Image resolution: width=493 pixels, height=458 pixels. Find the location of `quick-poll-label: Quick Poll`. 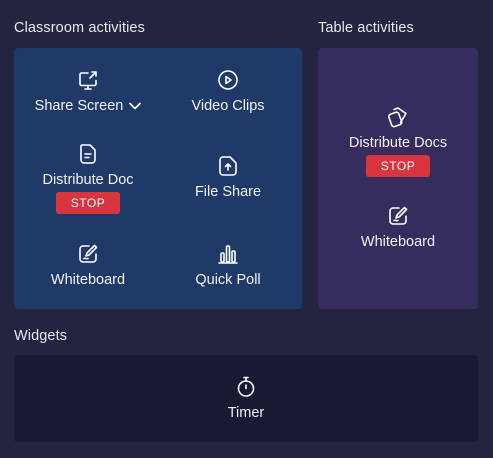

quick-poll-label: Quick Poll is located at coordinates (228, 280).